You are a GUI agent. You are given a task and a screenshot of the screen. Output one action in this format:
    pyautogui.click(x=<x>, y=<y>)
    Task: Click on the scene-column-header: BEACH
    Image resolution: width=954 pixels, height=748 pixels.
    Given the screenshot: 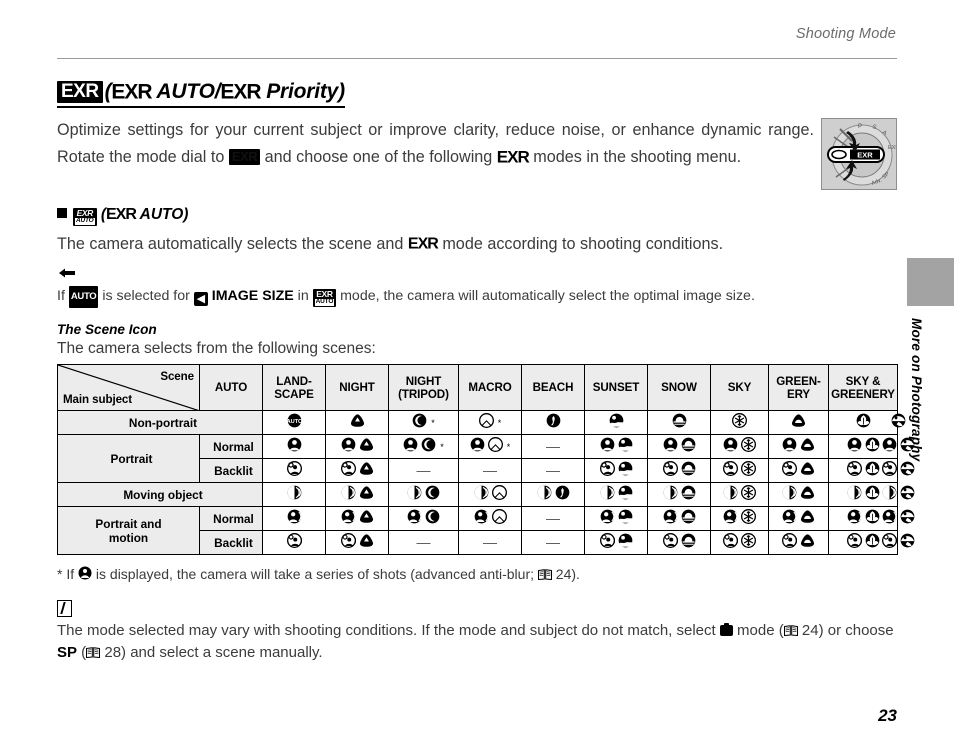 What is the action you would take?
    pyautogui.click(x=553, y=387)
    